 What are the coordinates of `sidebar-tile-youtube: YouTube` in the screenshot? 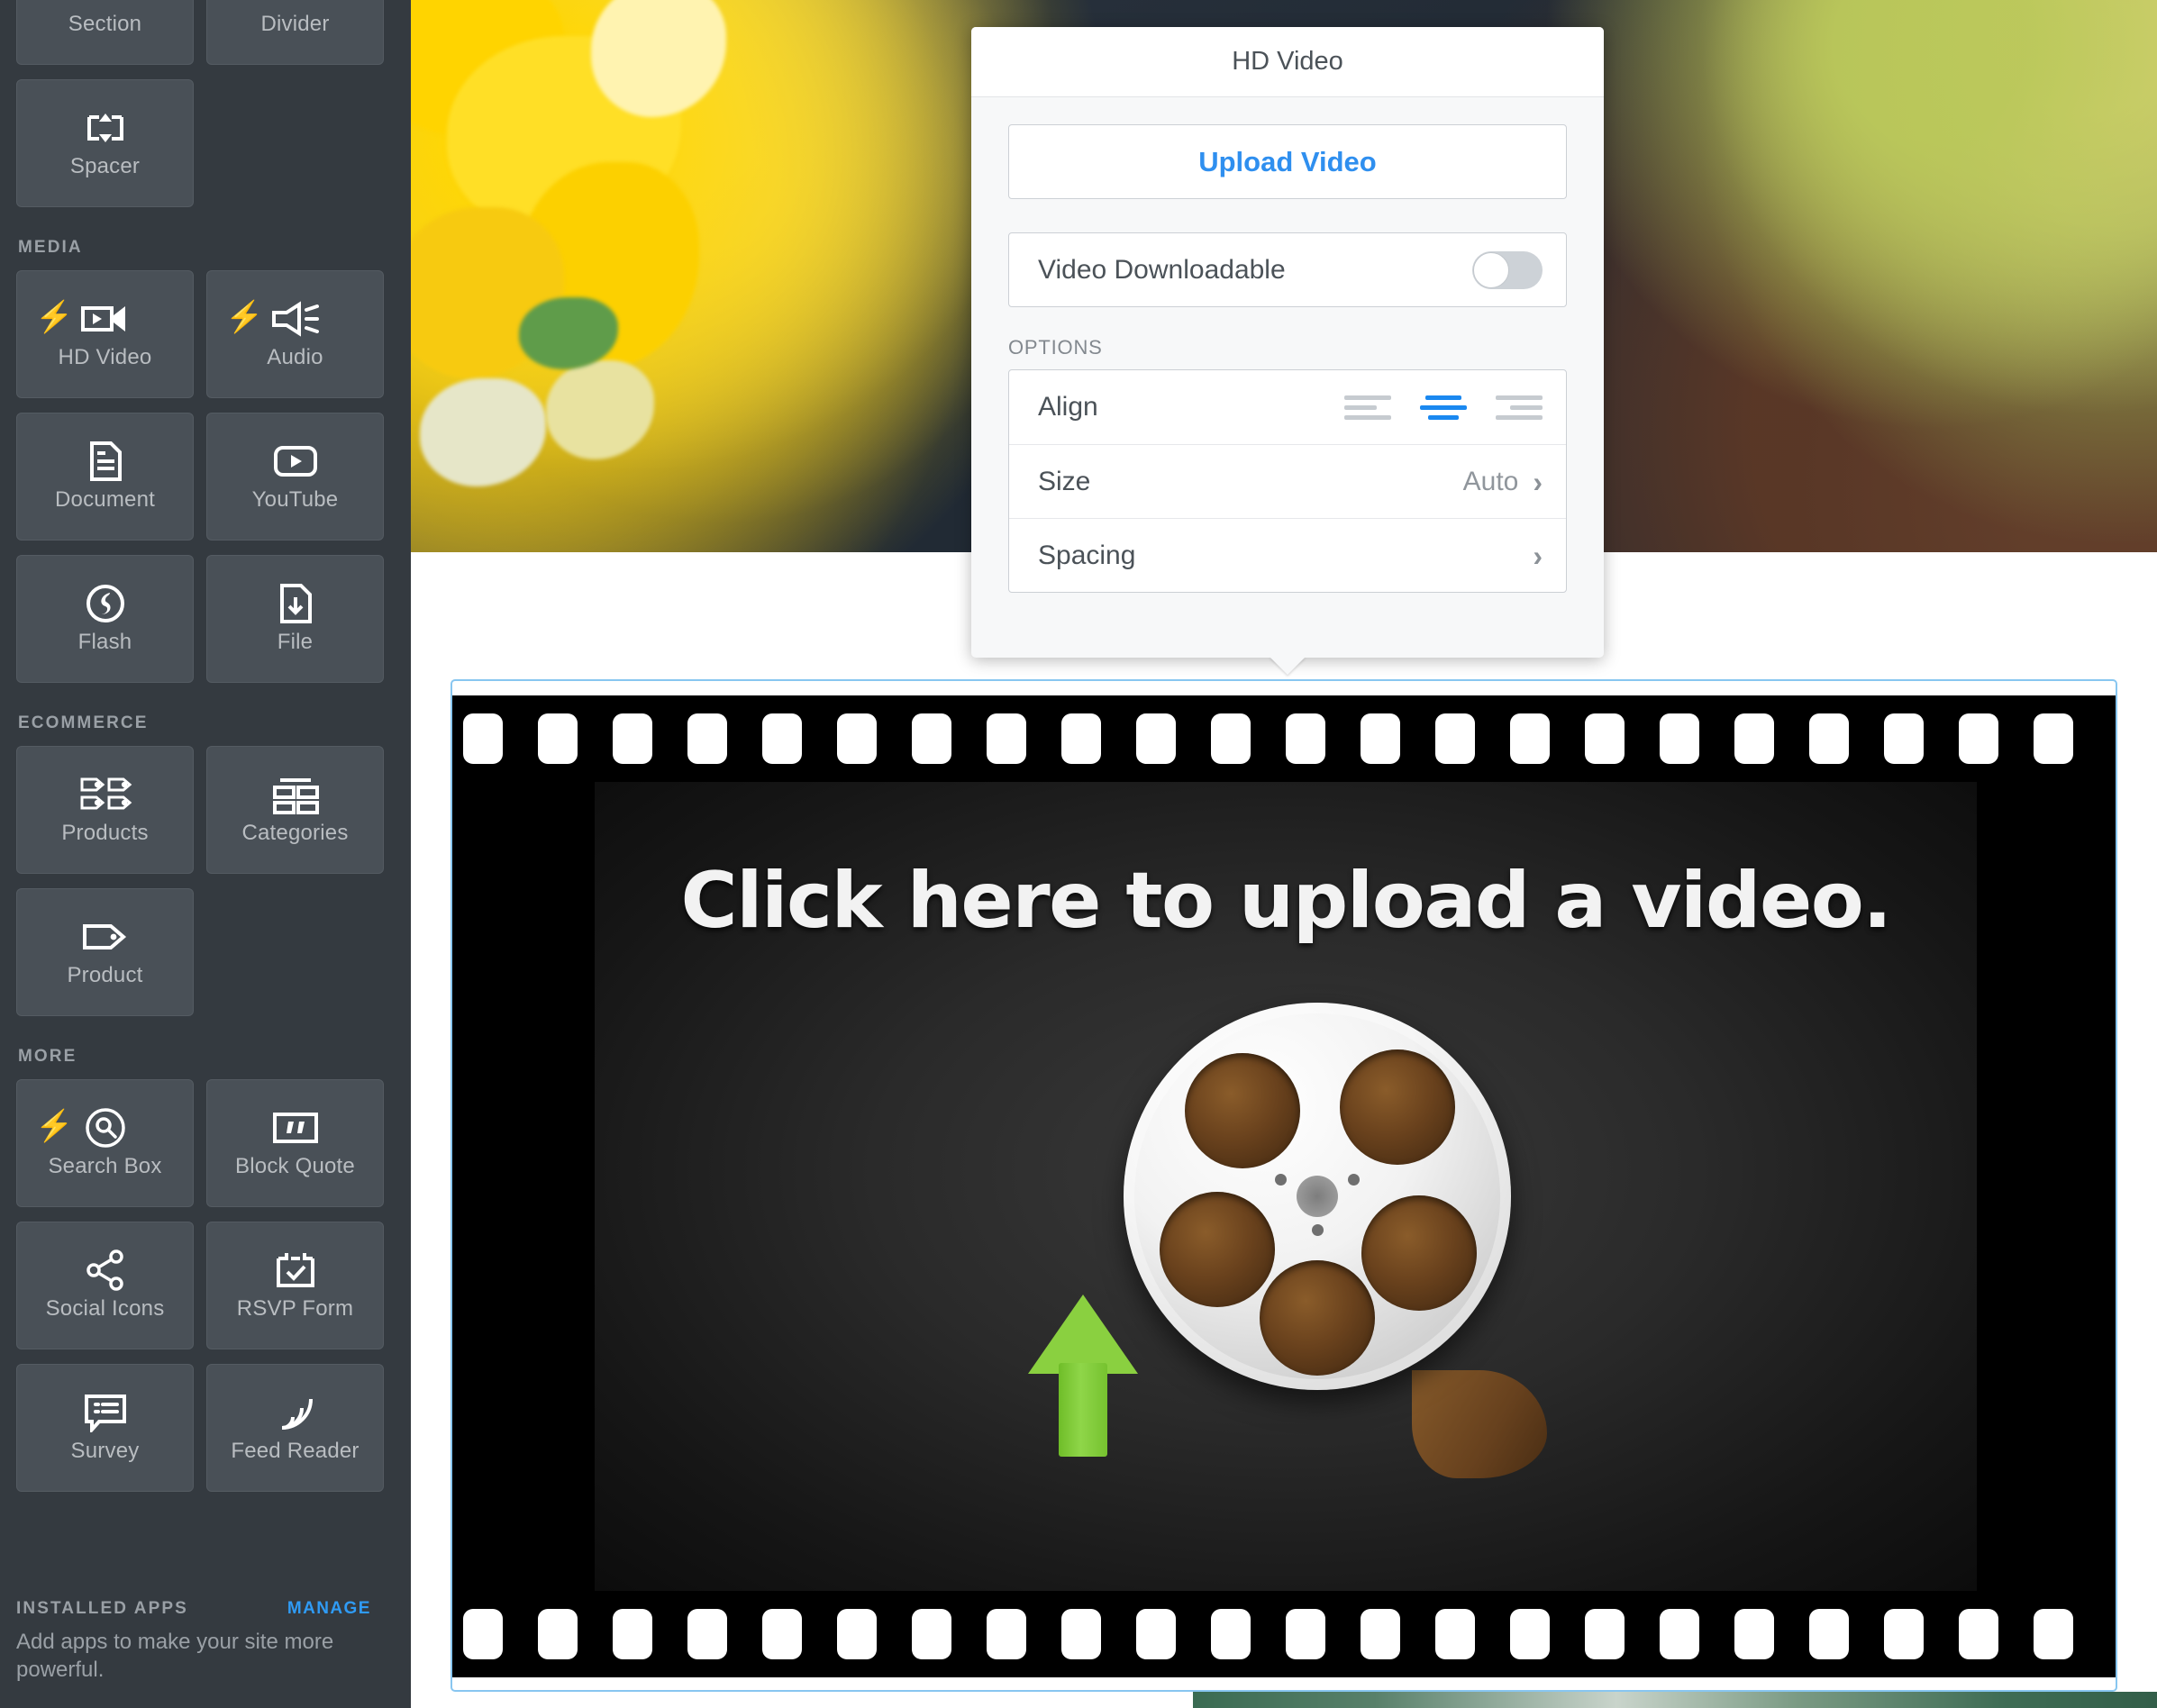 It's located at (295, 477).